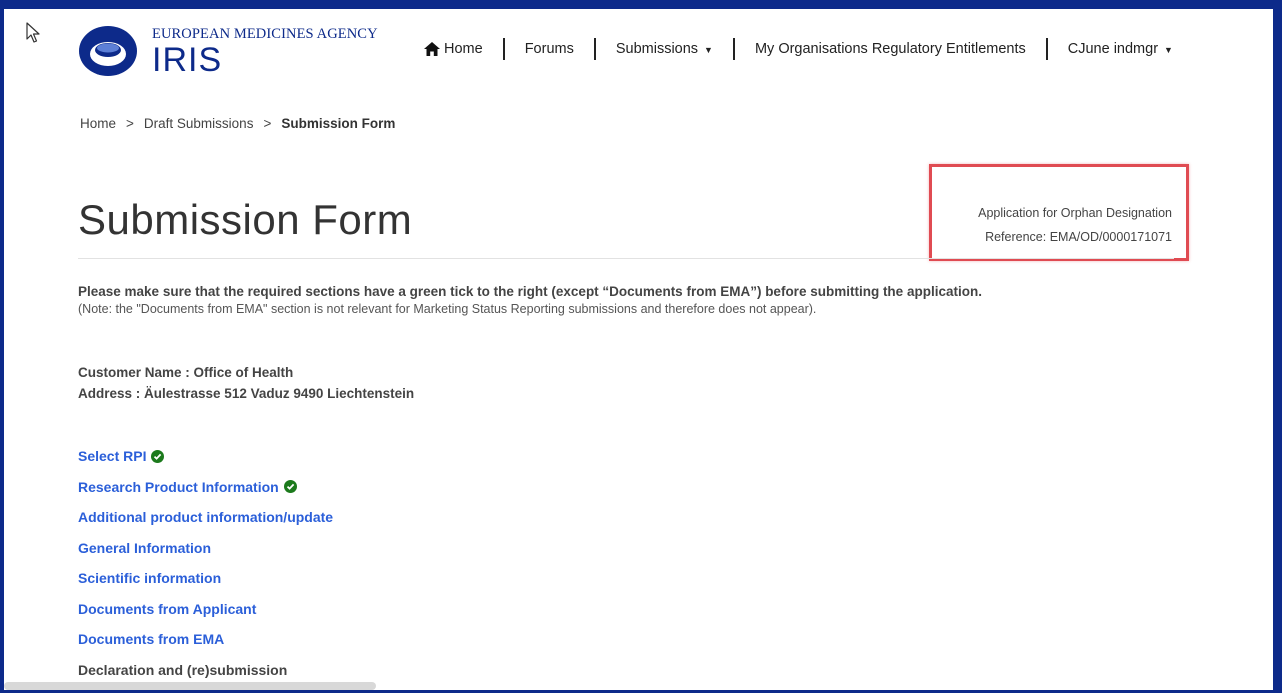  I want to click on section-documents-ema: Documents from EMA, so click(205, 639).